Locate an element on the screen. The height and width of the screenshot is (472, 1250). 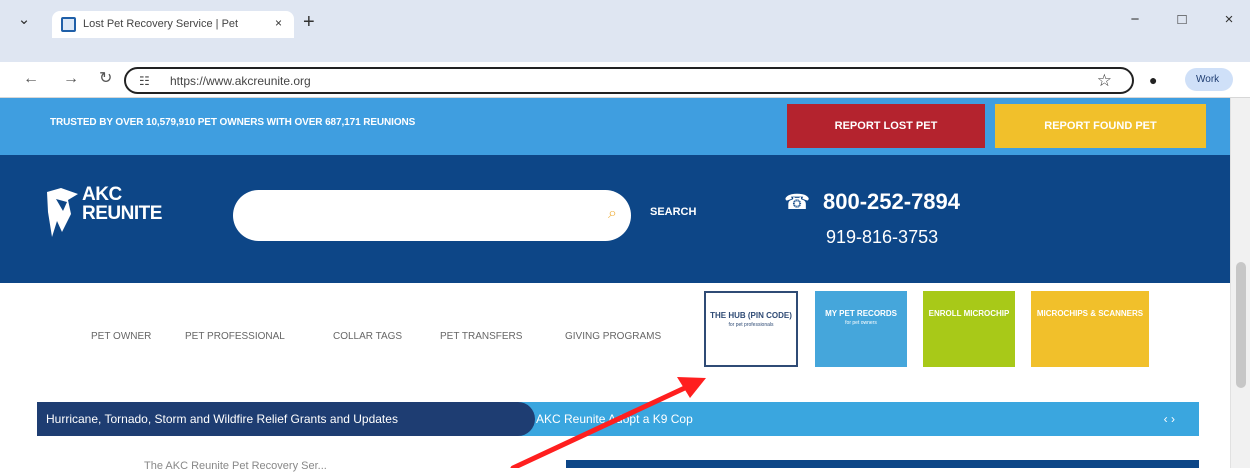
logo-line1: AKC is located at coordinates (102, 194).